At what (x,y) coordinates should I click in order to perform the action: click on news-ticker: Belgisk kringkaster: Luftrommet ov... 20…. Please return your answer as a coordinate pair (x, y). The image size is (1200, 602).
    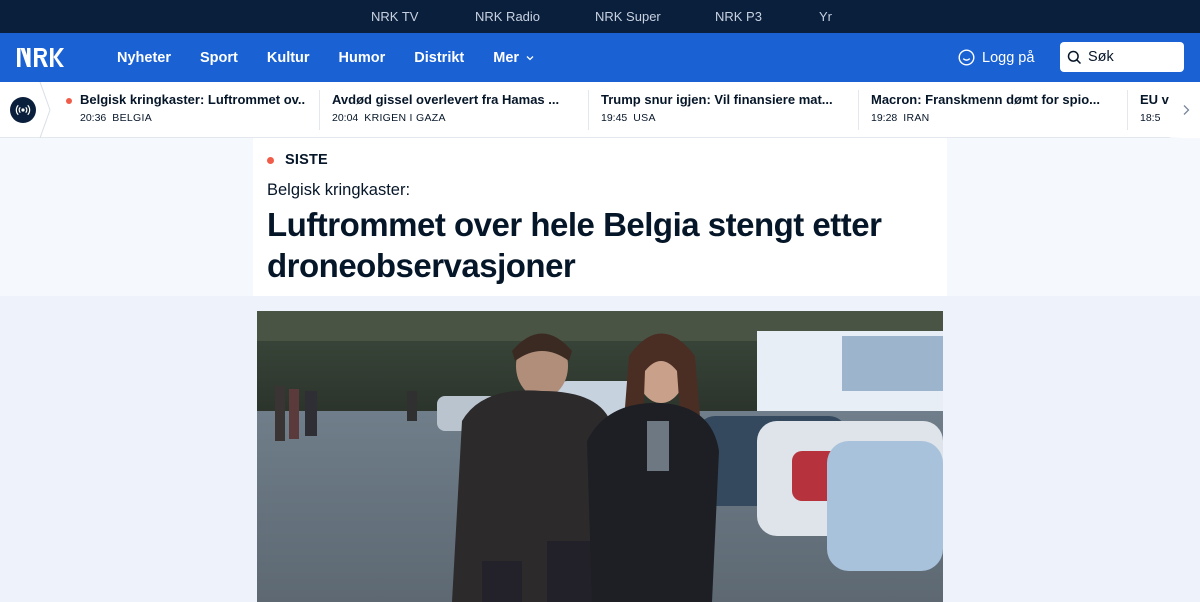
    Looking at the image, I should click on (600, 110).